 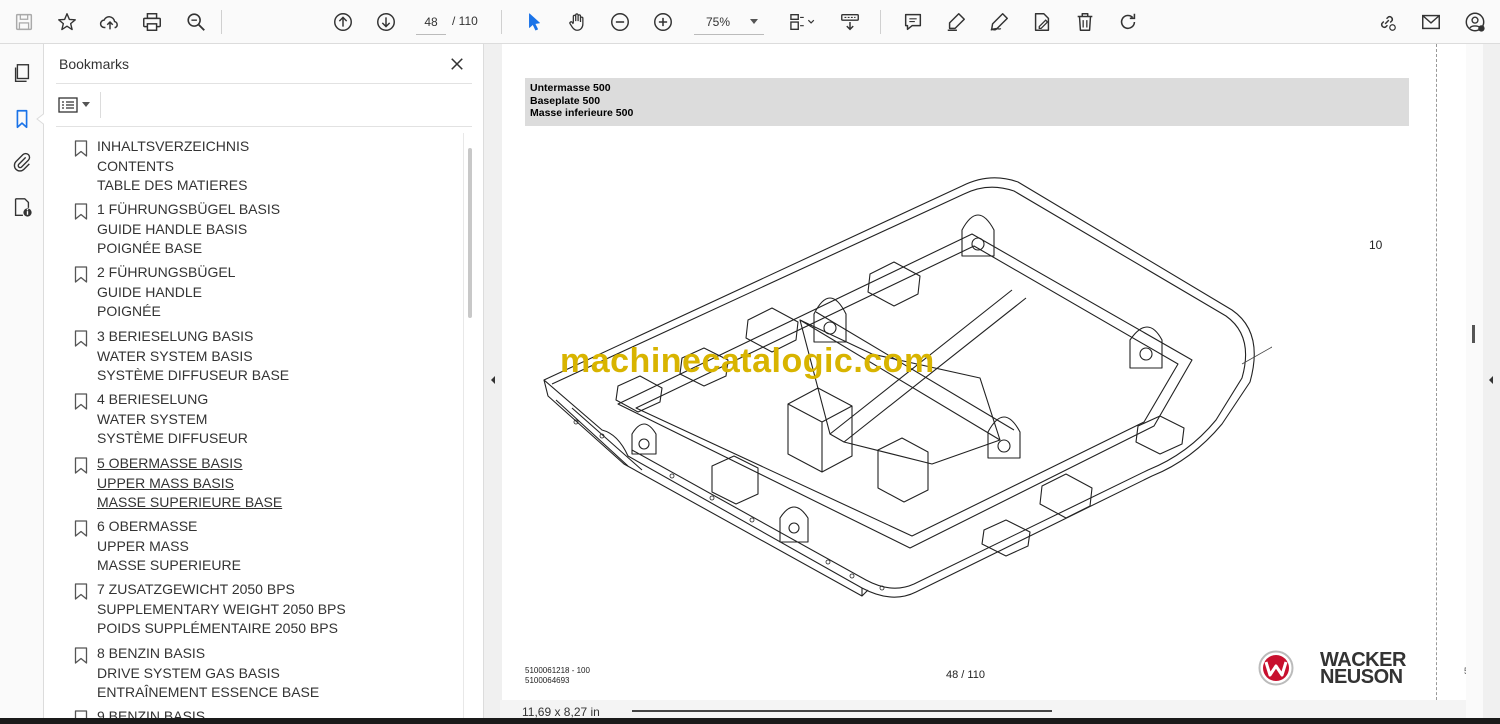 What do you see at coordinates (577, 22) in the screenshot?
I see `hand-icon` at bounding box center [577, 22].